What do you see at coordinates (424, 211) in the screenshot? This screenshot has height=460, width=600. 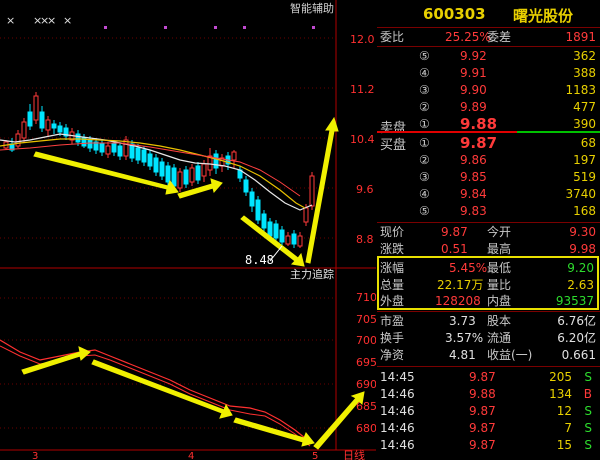 I see `level-number: ⑤` at bounding box center [424, 211].